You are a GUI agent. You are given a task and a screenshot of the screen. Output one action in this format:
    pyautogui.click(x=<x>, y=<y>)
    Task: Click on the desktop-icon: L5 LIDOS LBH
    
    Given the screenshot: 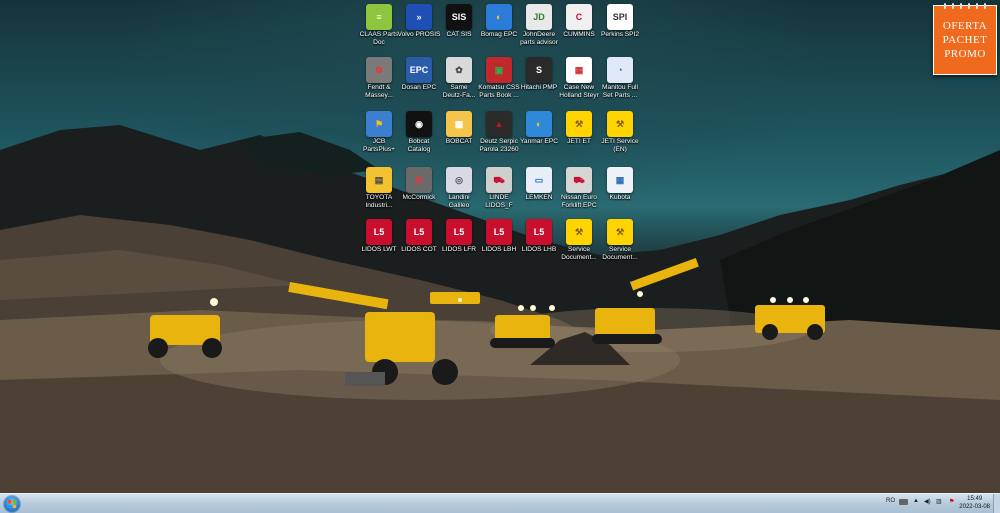 What is the action you would take?
    pyautogui.click(x=499, y=236)
    